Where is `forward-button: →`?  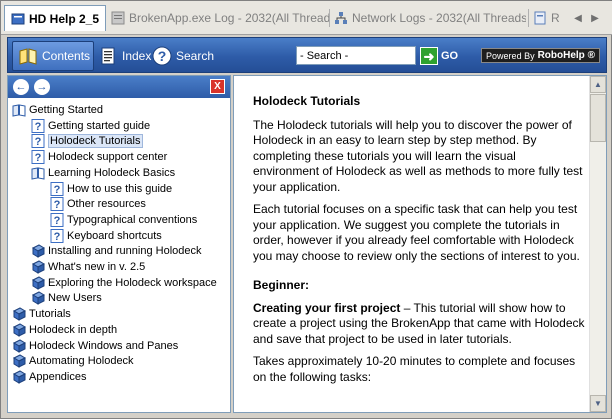 forward-button: → is located at coordinates (42, 87).